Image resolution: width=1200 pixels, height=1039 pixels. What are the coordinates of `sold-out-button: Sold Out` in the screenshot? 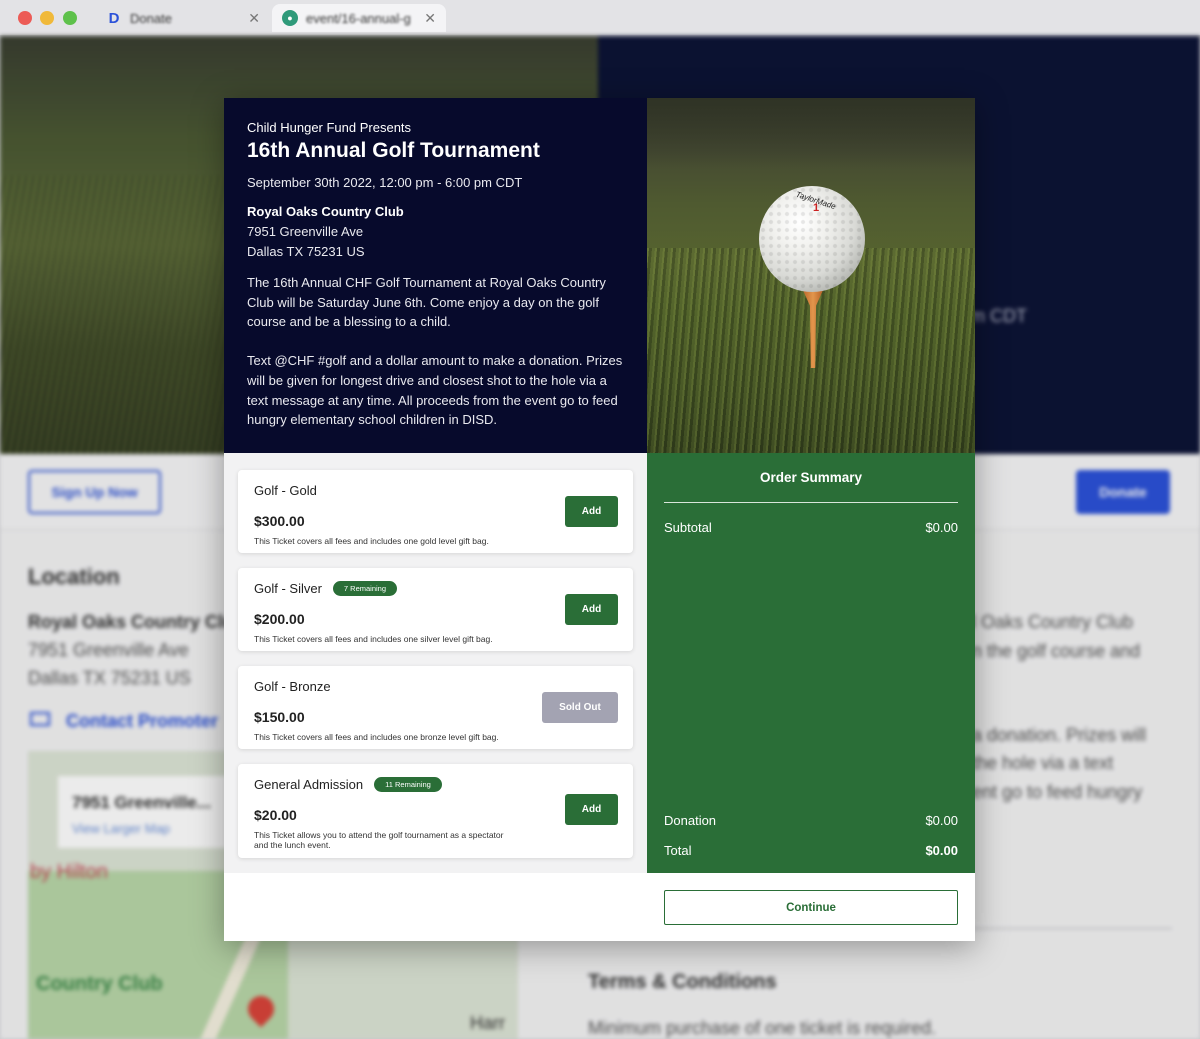 It's located at (580, 707).